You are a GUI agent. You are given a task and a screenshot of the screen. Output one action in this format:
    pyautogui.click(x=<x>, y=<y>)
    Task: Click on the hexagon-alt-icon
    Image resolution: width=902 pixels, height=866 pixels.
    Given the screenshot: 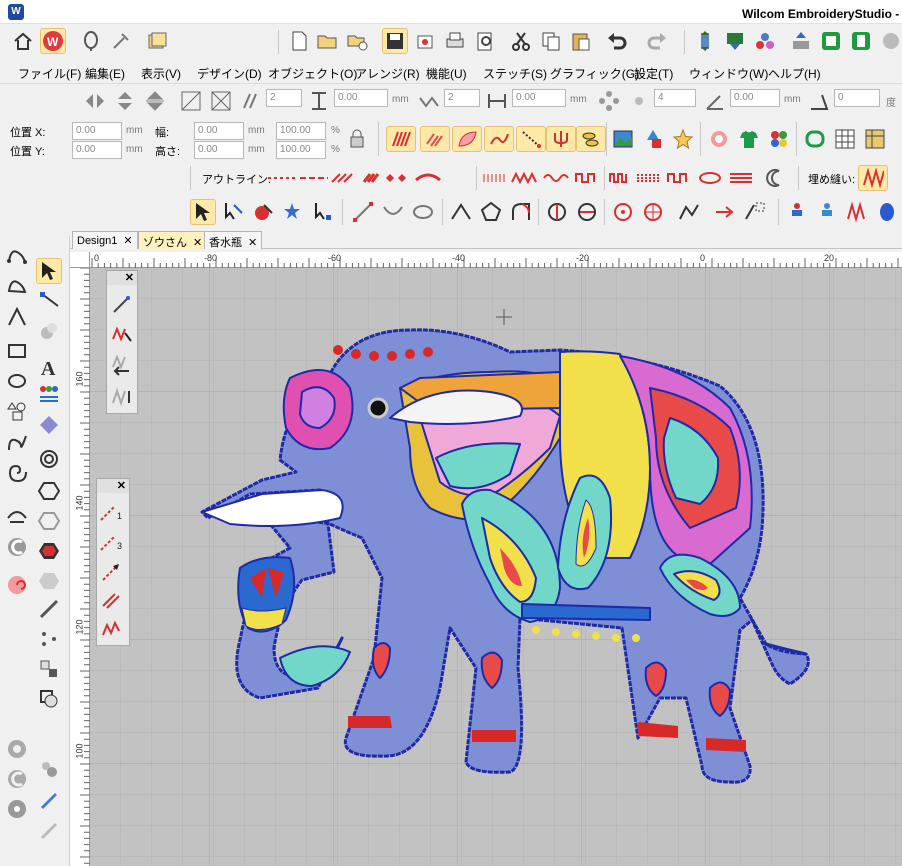 What is the action you would take?
    pyautogui.click(x=49, y=521)
    